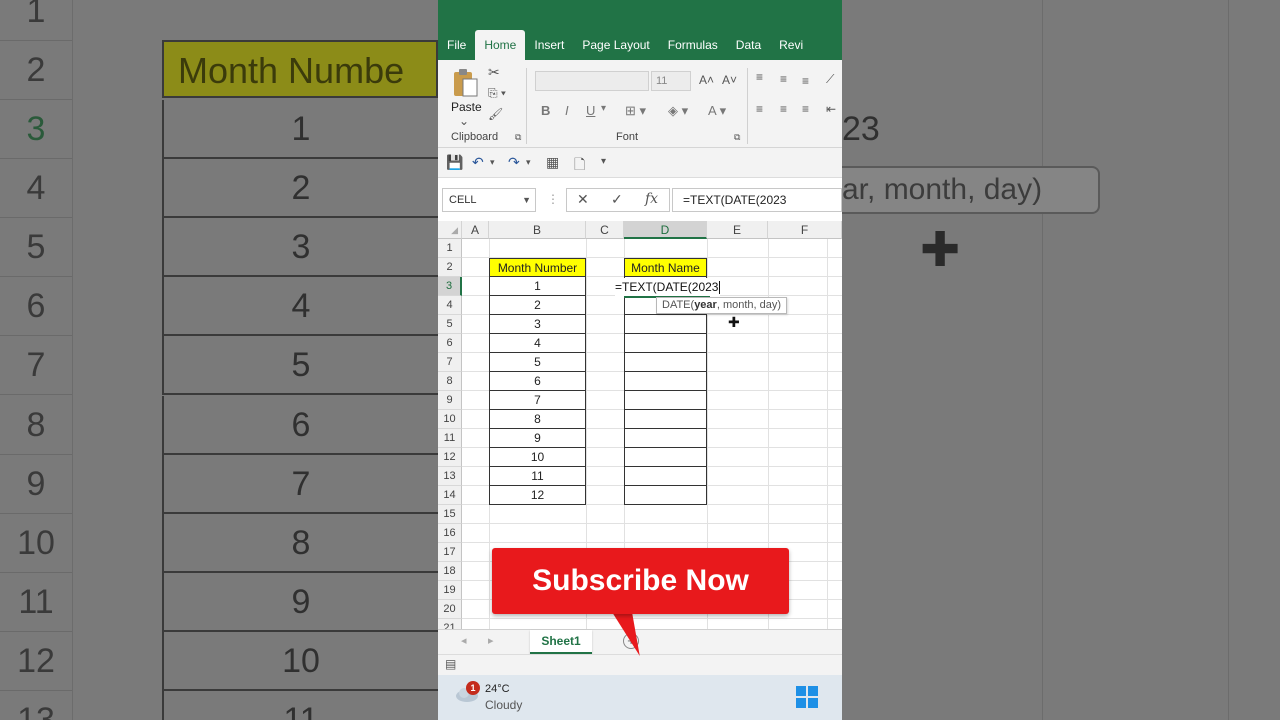 Image resolution: width=1280 pixels, height=720 pixels. What do you see at coordinates (450, 248) in the screenshot?
I see `row-header: 1` at bounding box center [450, 248].